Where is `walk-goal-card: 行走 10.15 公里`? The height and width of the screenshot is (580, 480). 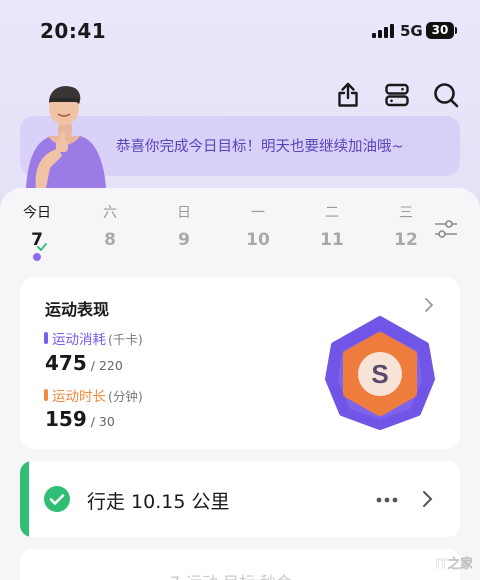 walk-goal-card: 行走 10.15 公里 is located at coordinates (240, 499).